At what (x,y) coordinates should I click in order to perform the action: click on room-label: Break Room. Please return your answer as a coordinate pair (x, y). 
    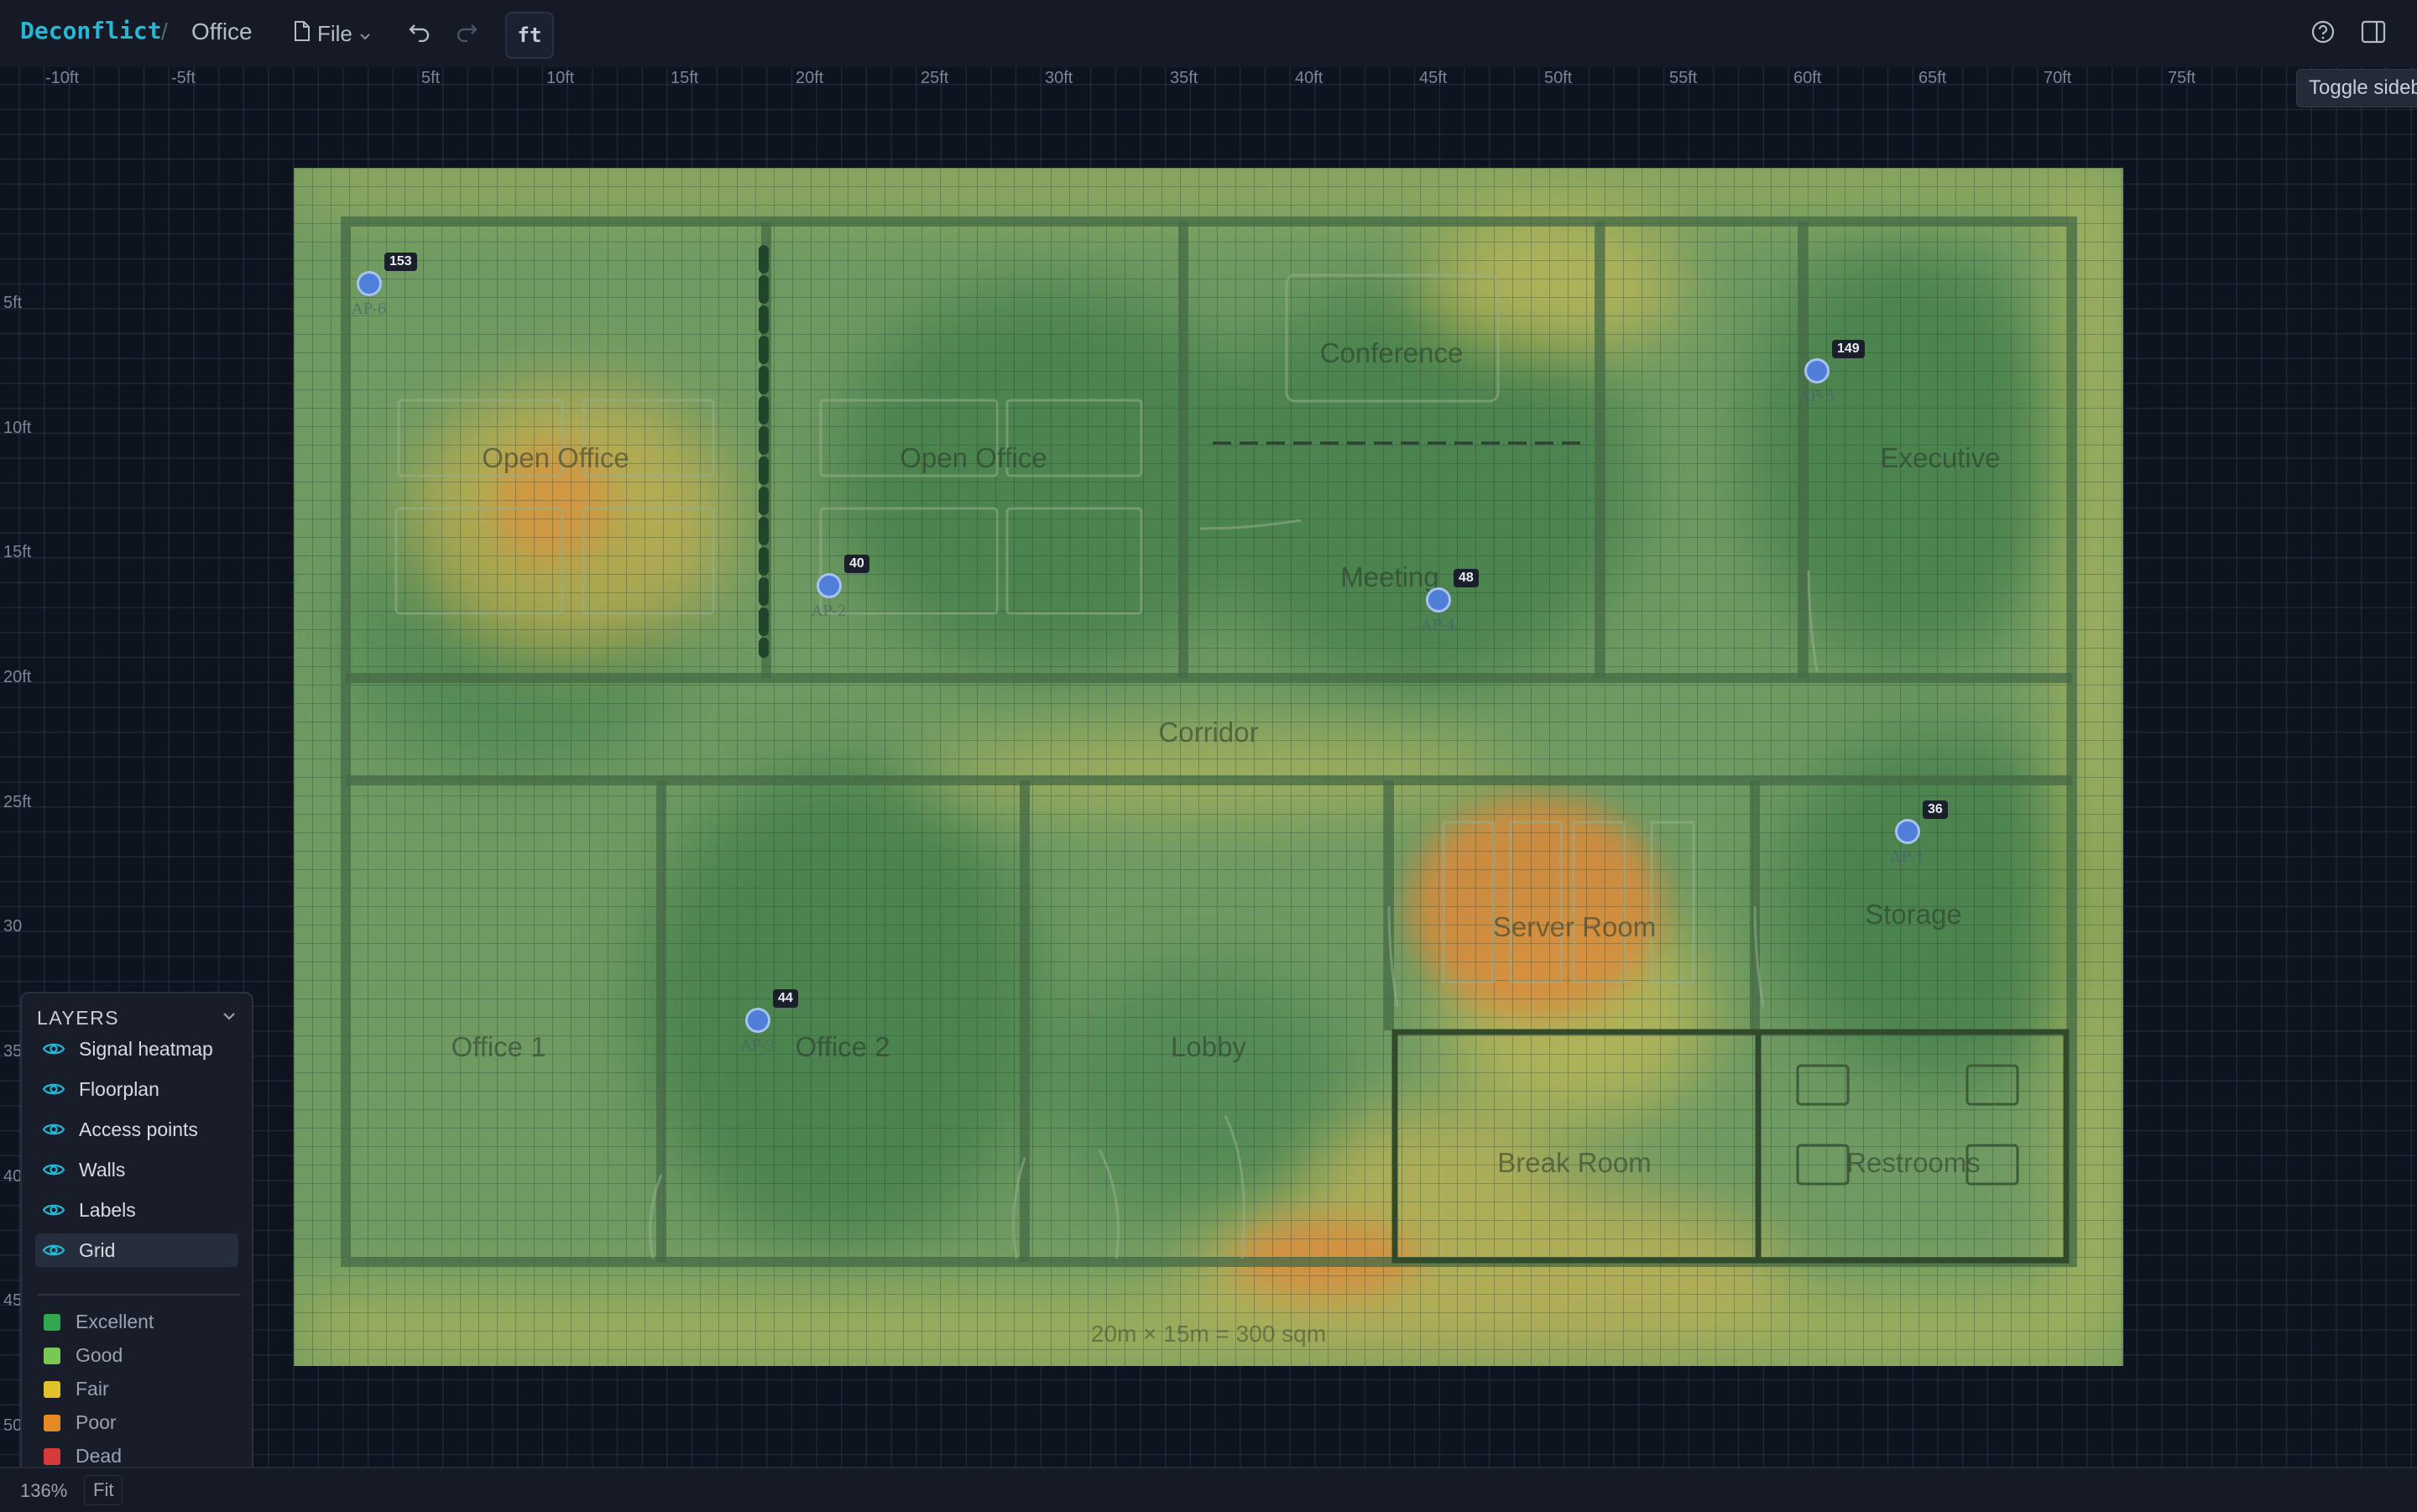
    Looking at the image, I should click on (1574, 1162).